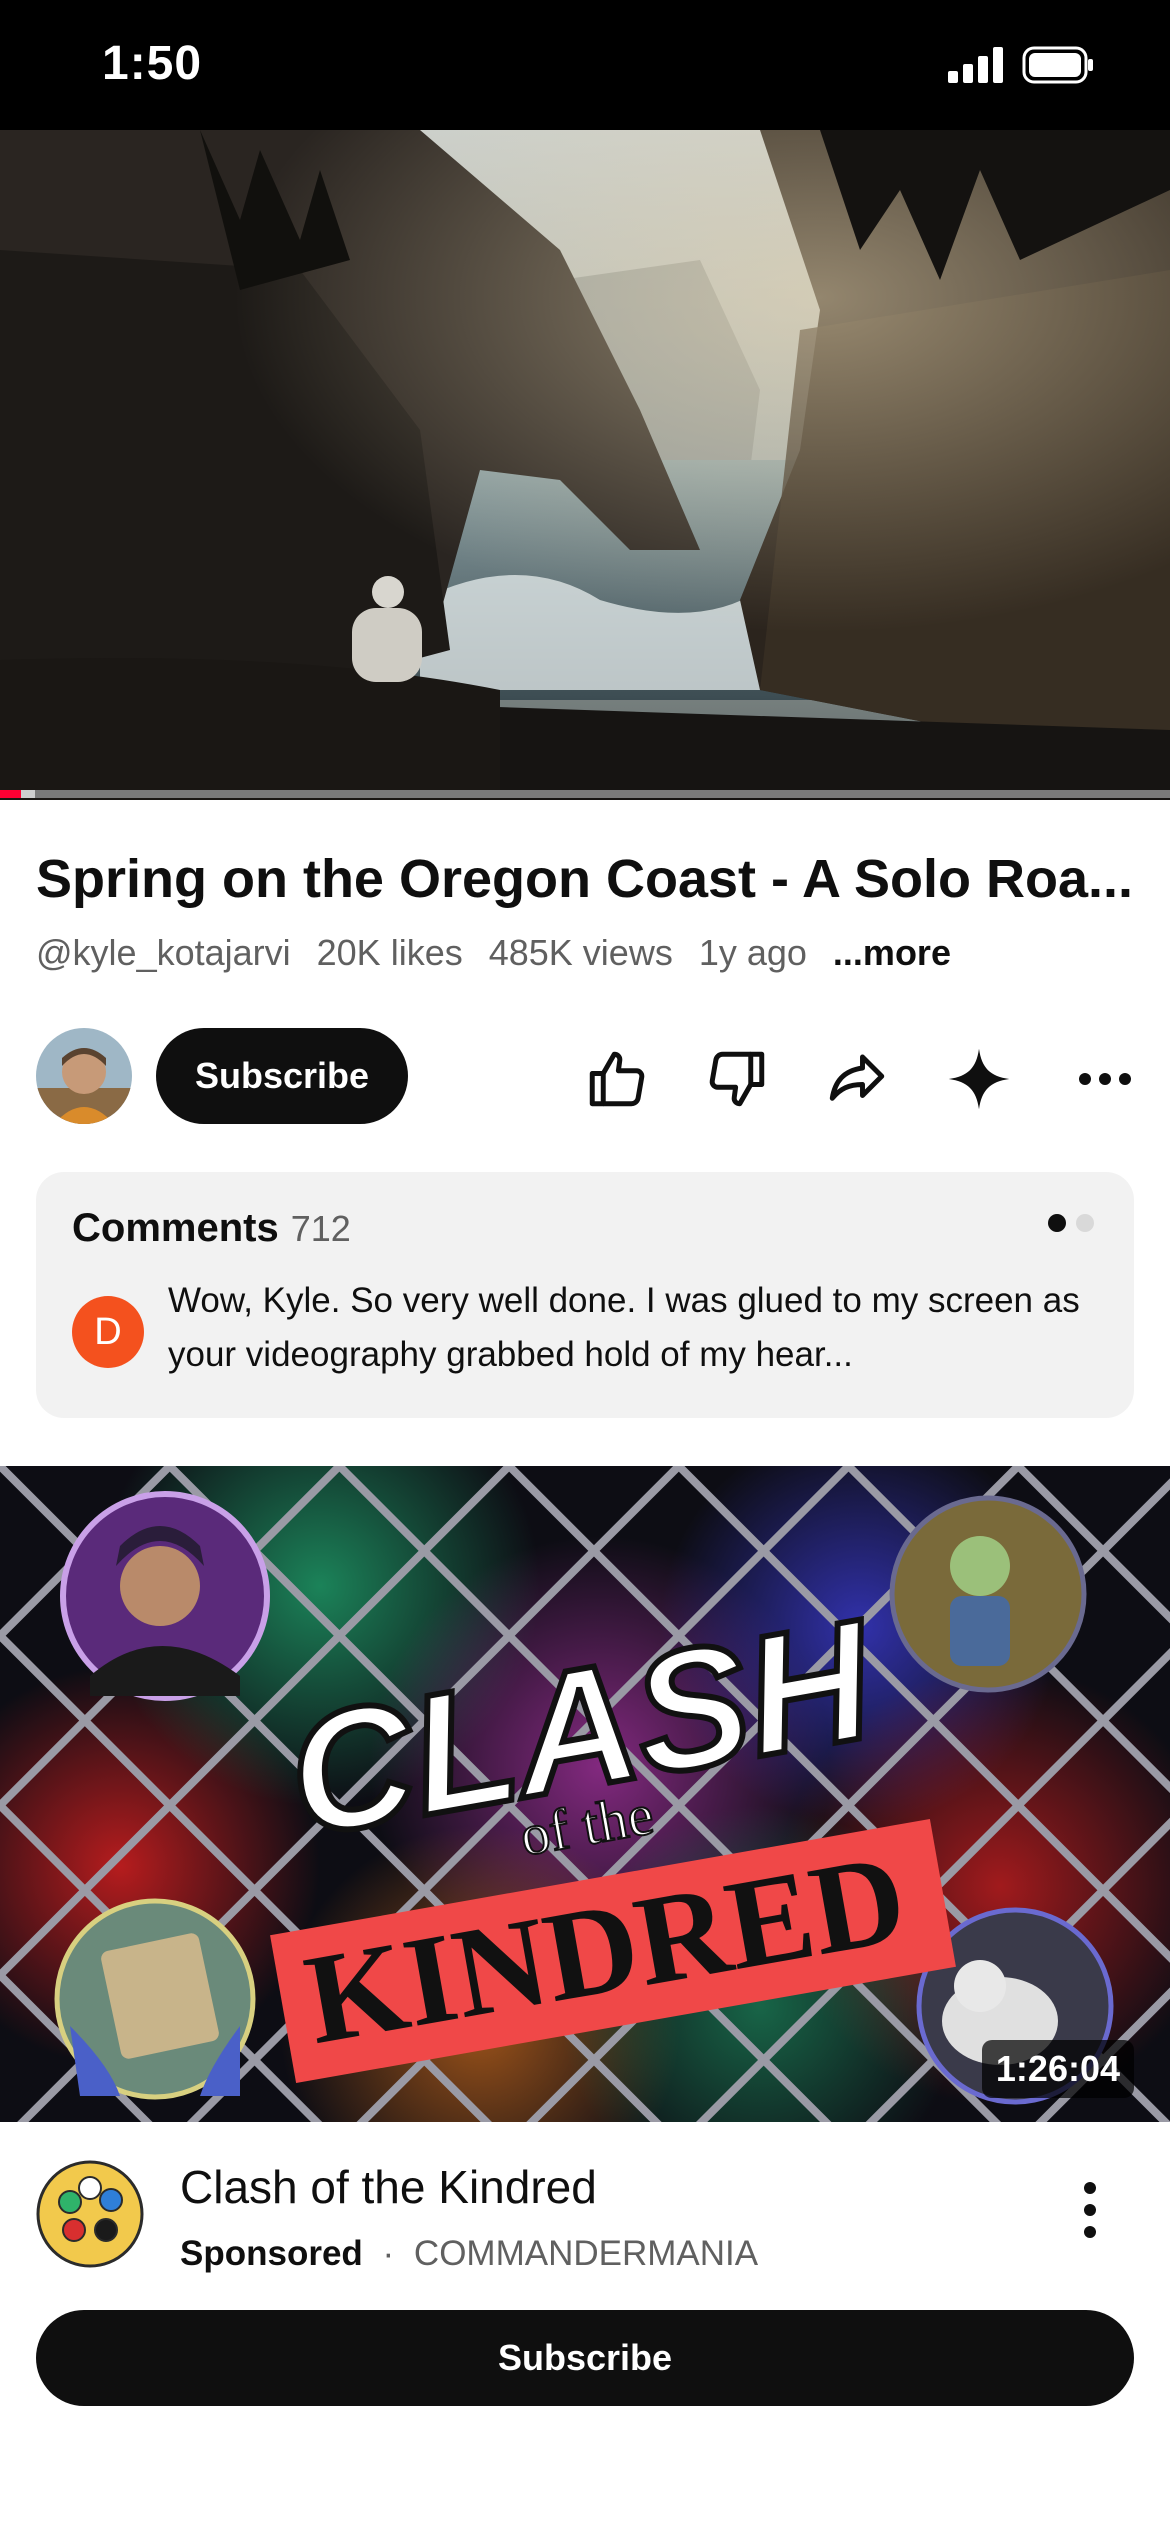 This screenshot has height=2532, width=1170. I want to click on carousel-dot, so click(1085, 1223).